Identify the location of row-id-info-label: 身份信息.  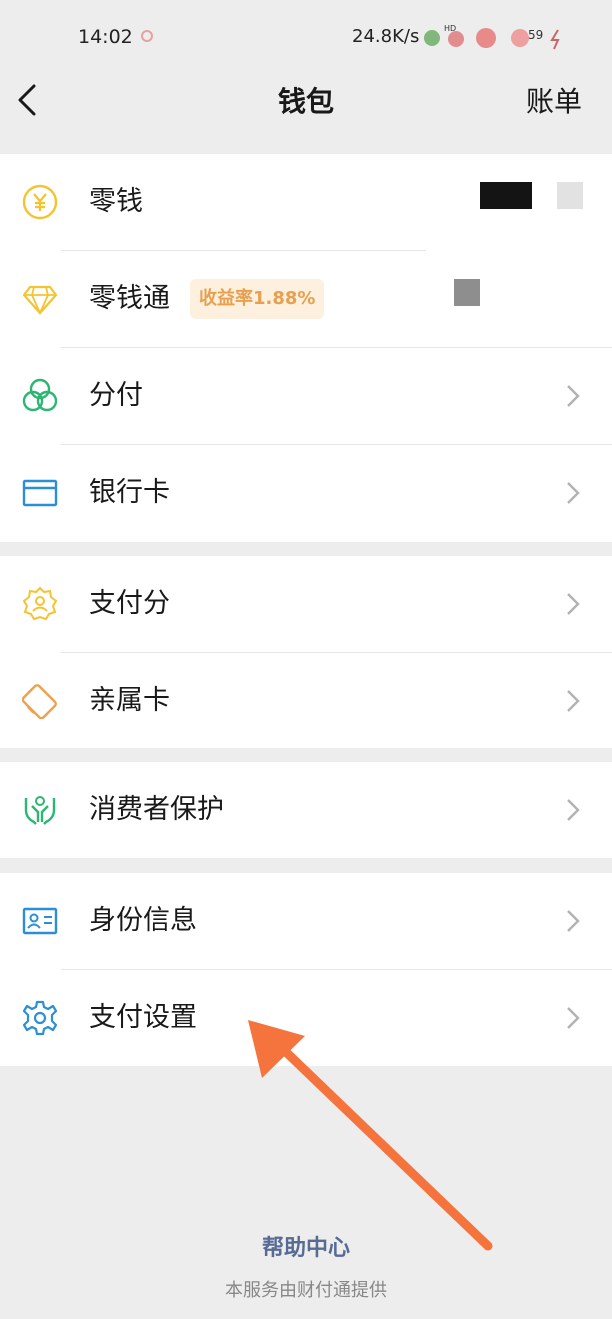
(143, 920).